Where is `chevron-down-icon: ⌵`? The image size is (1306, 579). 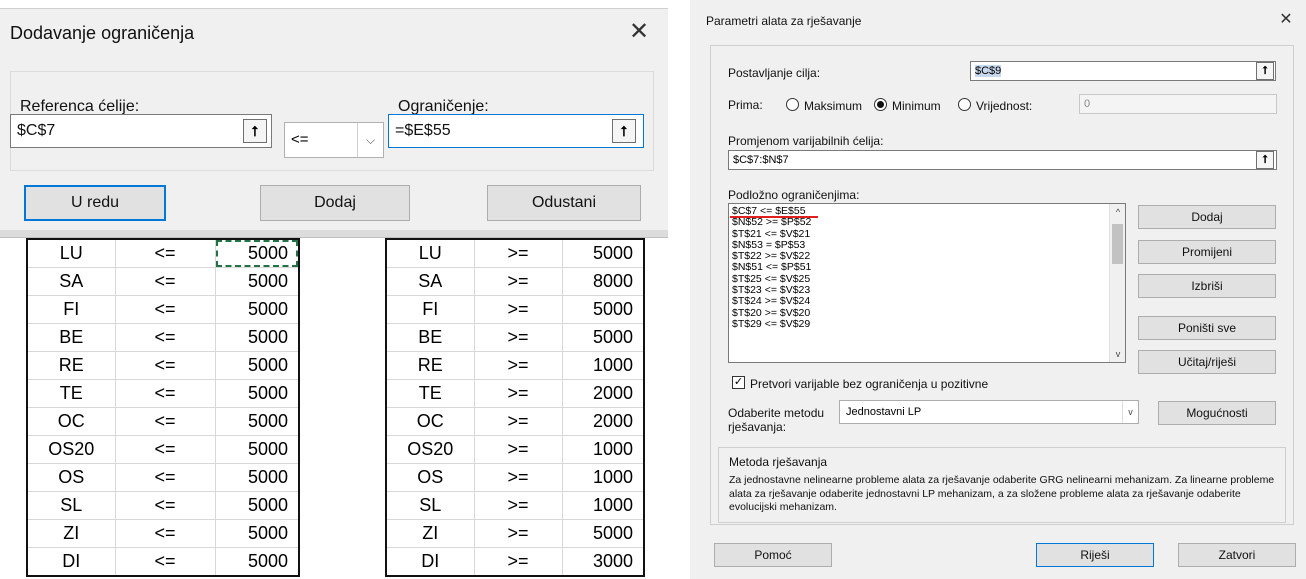 chevron-down-icon: ⌵ is located at coordinates (370, 140).